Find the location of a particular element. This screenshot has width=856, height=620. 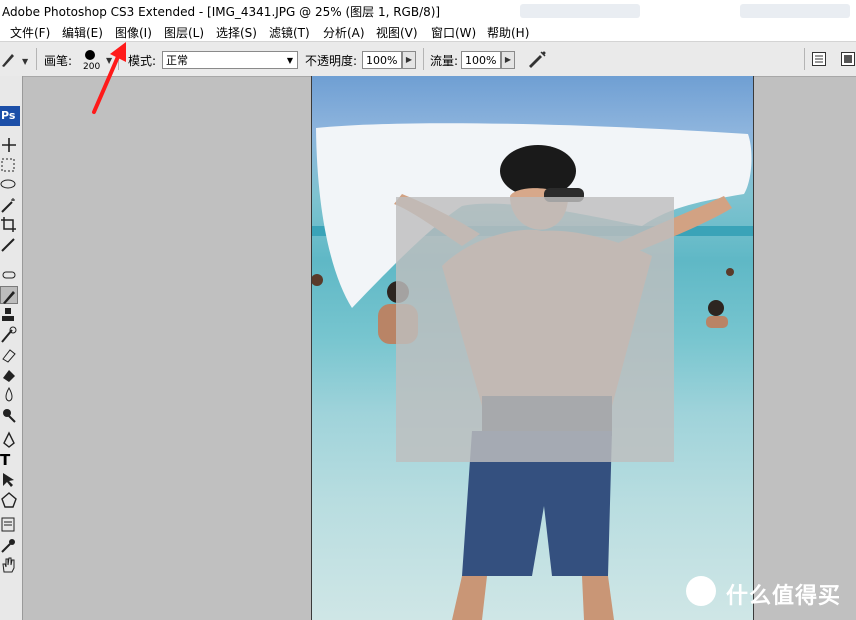

photoshop-logo: Ps is located at coordinates (10, 116).